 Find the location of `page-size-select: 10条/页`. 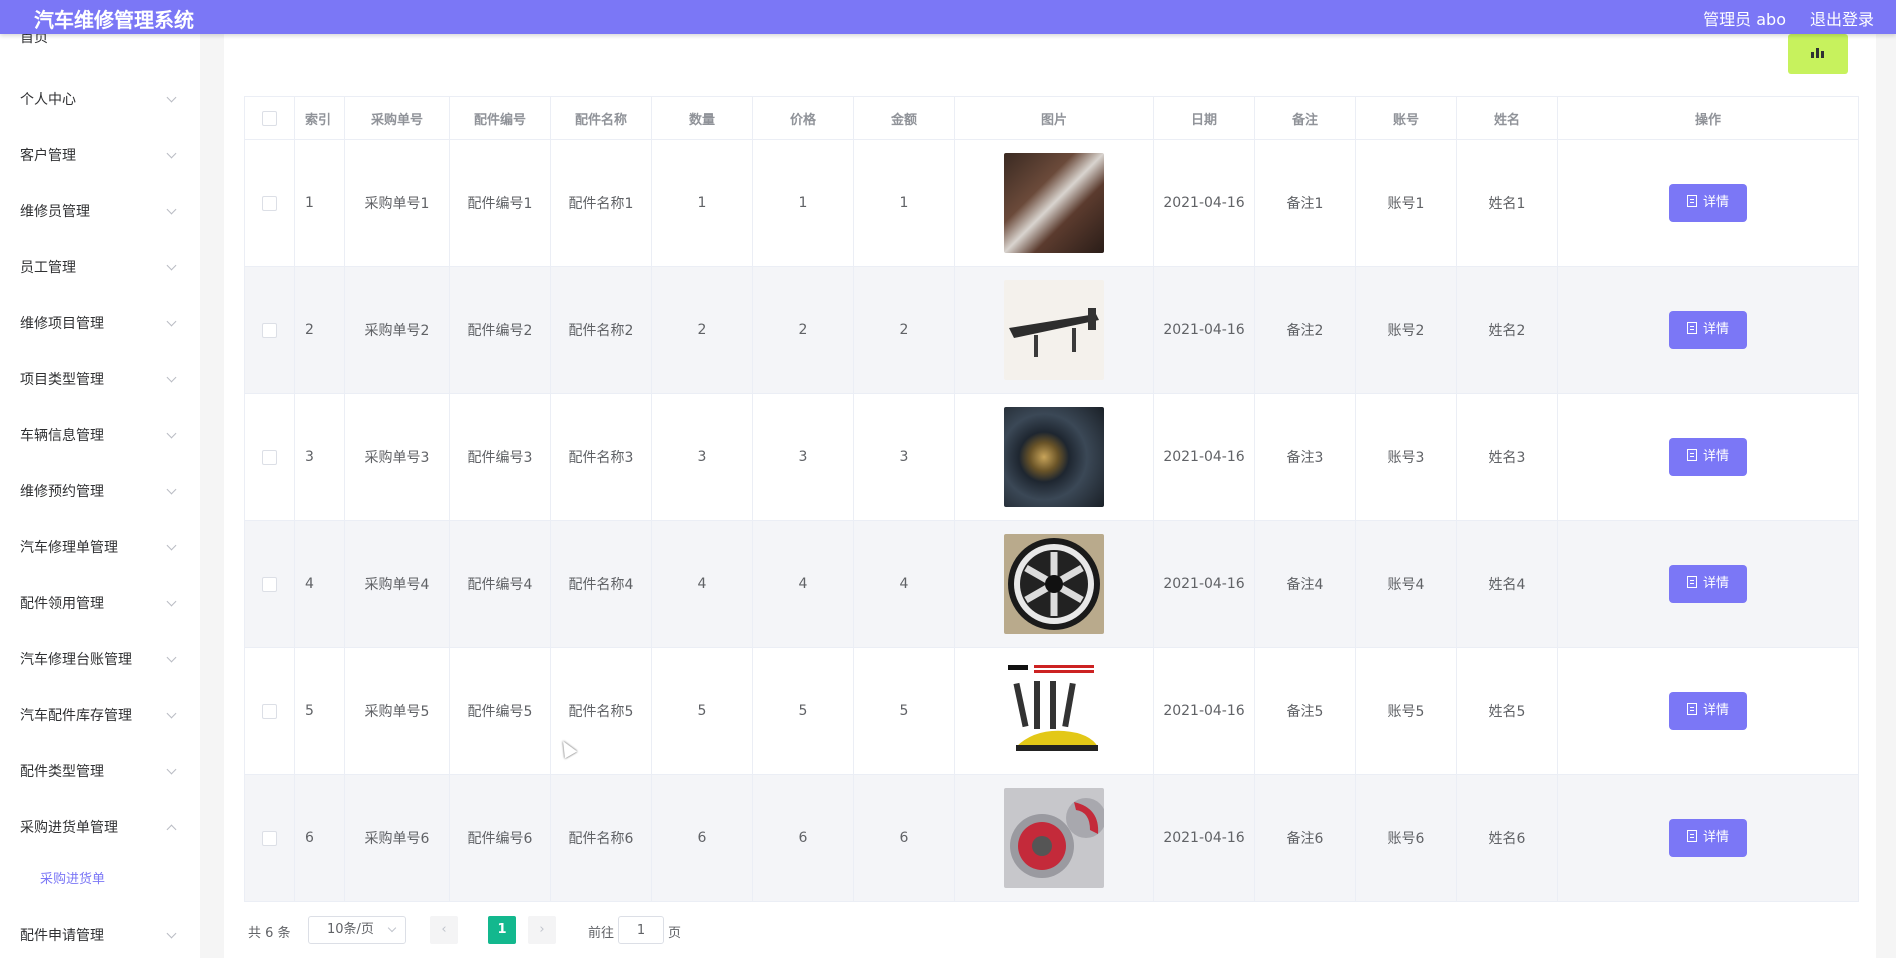

page-size-select: 10条/页 is located at coordinates (357, 930).